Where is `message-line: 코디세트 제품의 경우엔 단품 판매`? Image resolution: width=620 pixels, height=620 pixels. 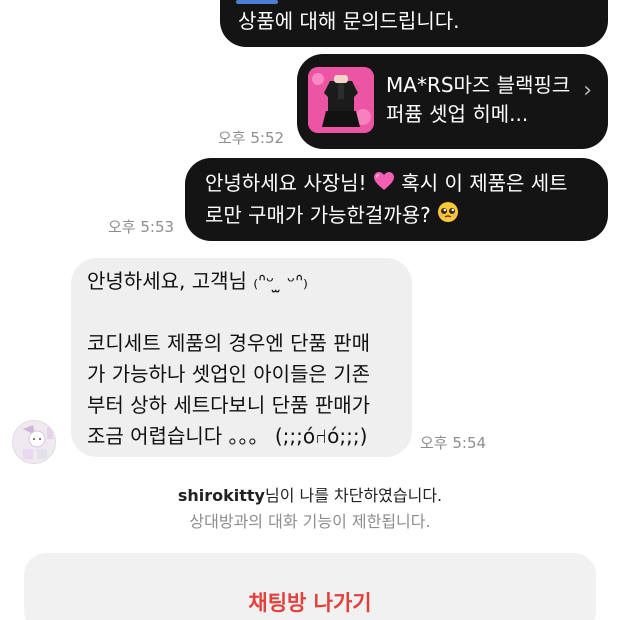 message-line: 코디세트 제품의 경우엔 단품 판매 is located at coordinates (229, 343).